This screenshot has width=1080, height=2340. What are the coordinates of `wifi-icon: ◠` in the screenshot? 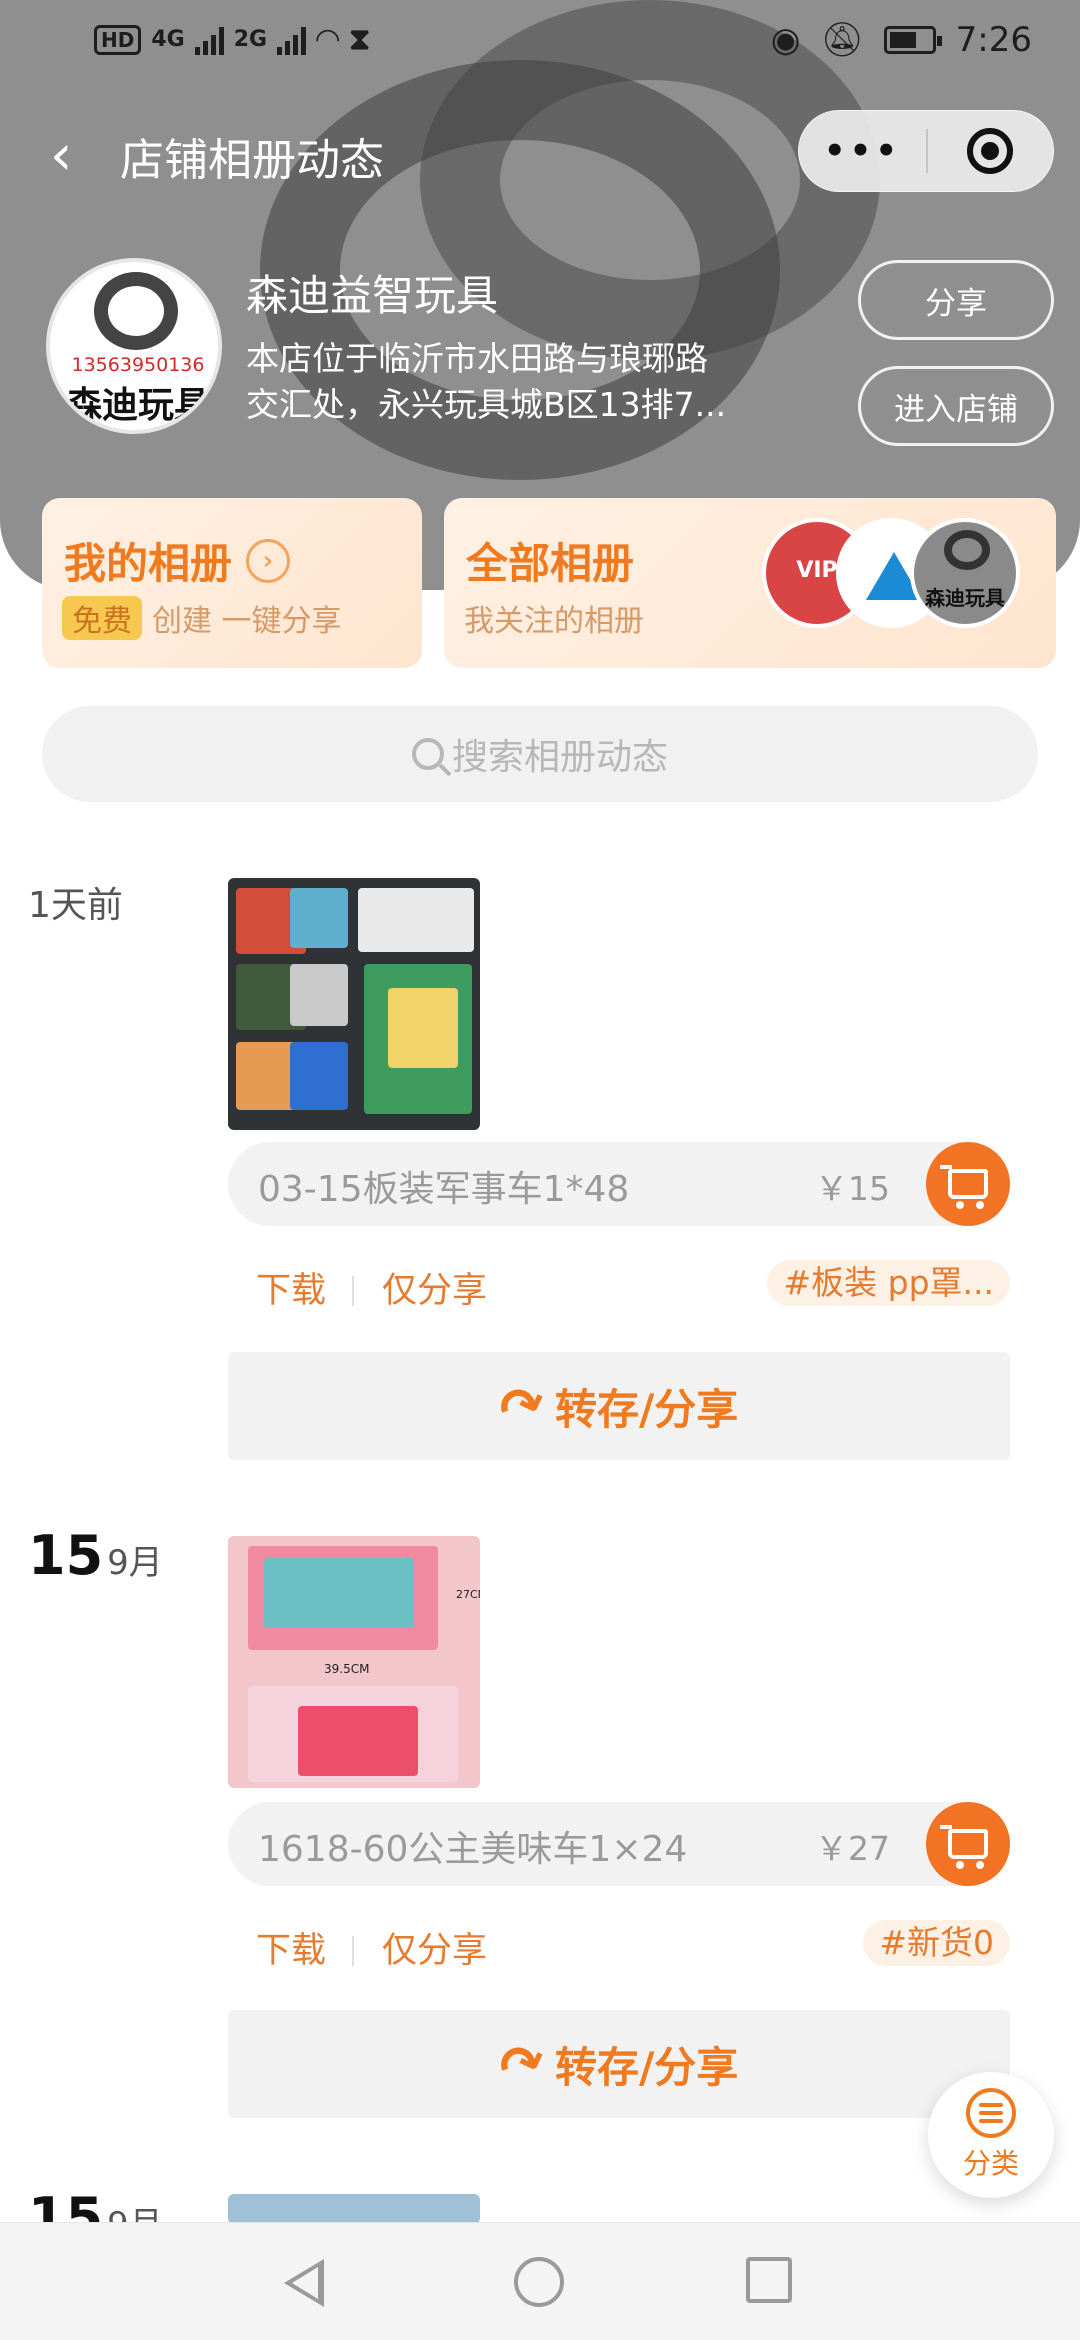 It's located at (328, 39).